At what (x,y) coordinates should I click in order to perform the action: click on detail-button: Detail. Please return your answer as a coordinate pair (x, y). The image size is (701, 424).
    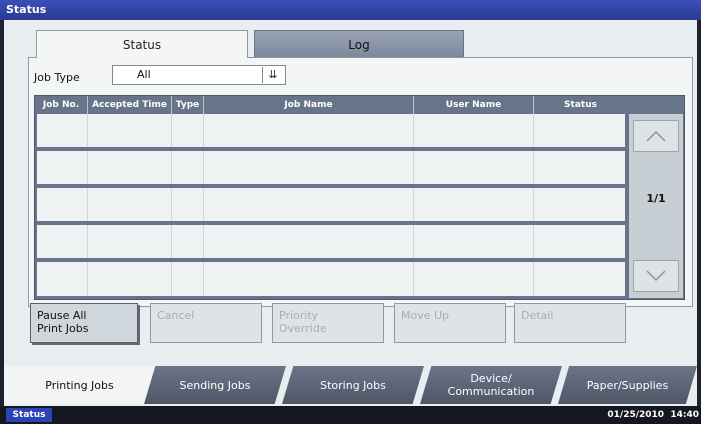
    Looking at the image, I should click on (570, 323).